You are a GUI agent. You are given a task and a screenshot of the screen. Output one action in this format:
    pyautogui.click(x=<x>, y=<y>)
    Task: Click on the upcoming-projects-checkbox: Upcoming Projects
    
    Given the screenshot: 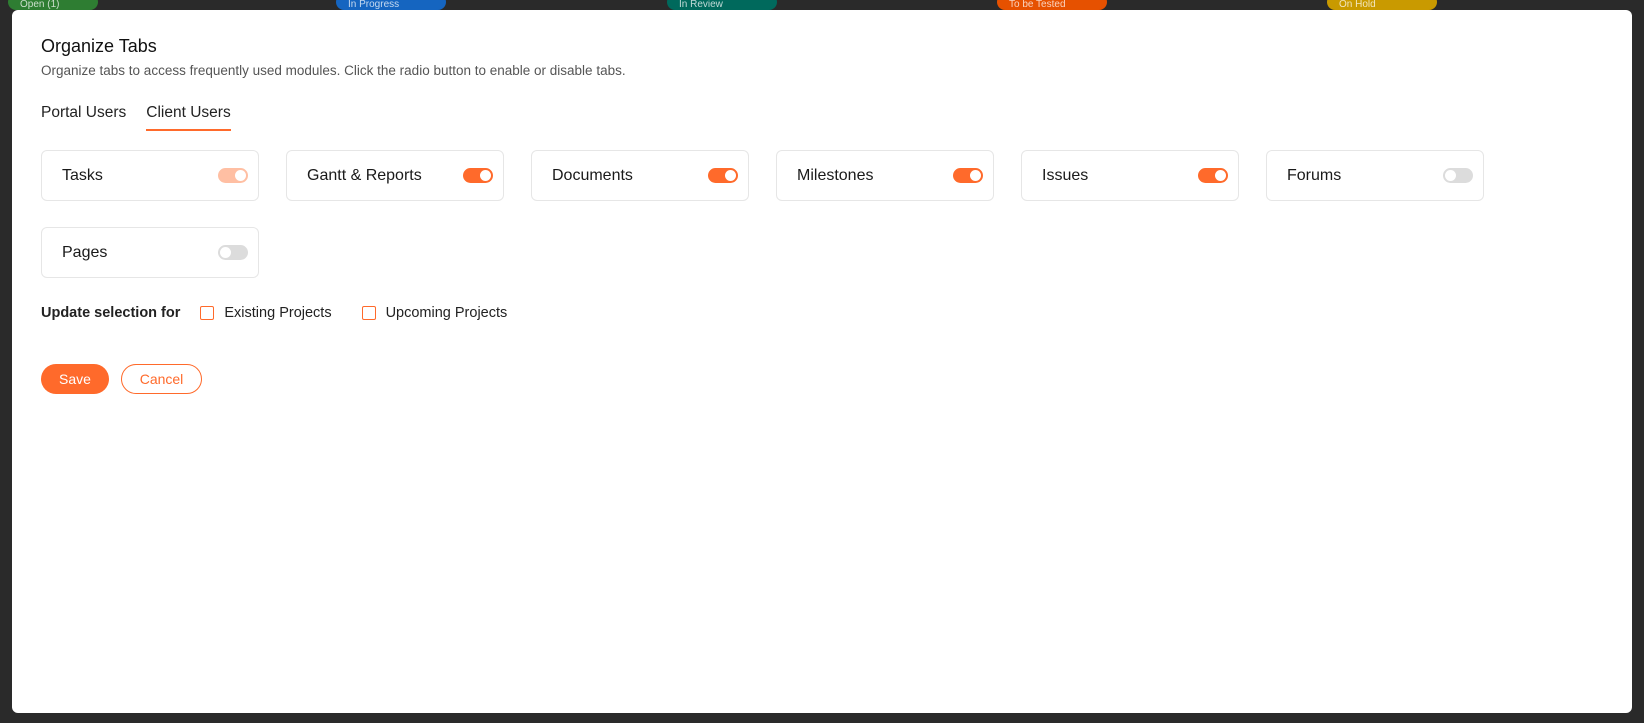 What is the action you would take?
    pyautogui.click(x=434, y=313)
    